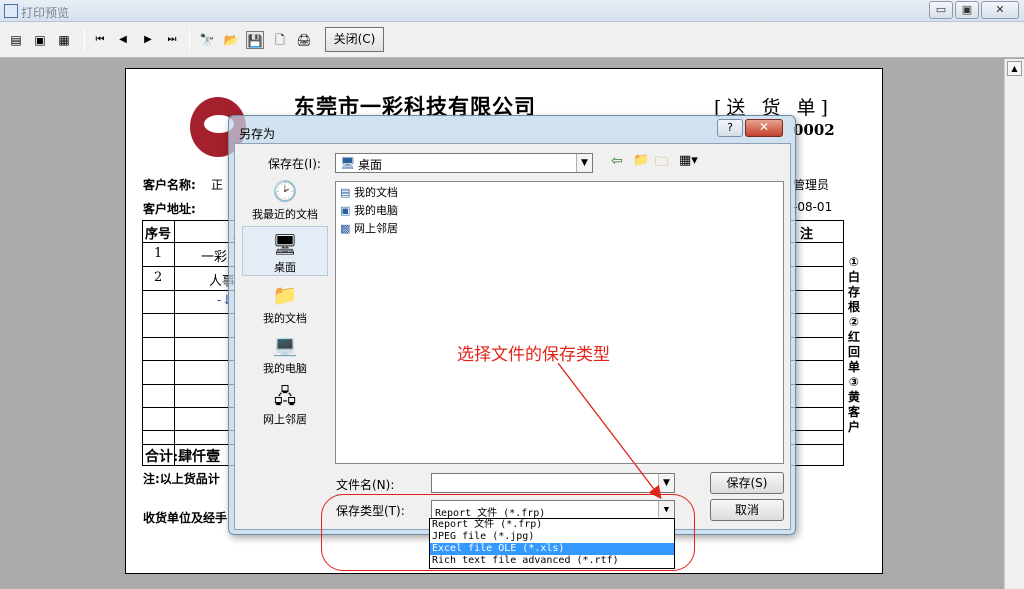  I want to click on table-row-product: 一彩, so click(214, 257).